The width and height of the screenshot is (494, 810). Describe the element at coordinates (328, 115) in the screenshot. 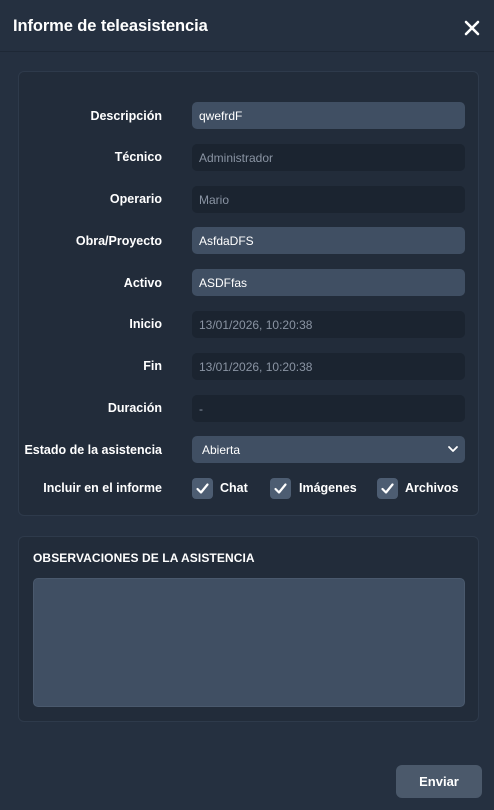

I see `descripcion-field: qwefrdF` at that location.